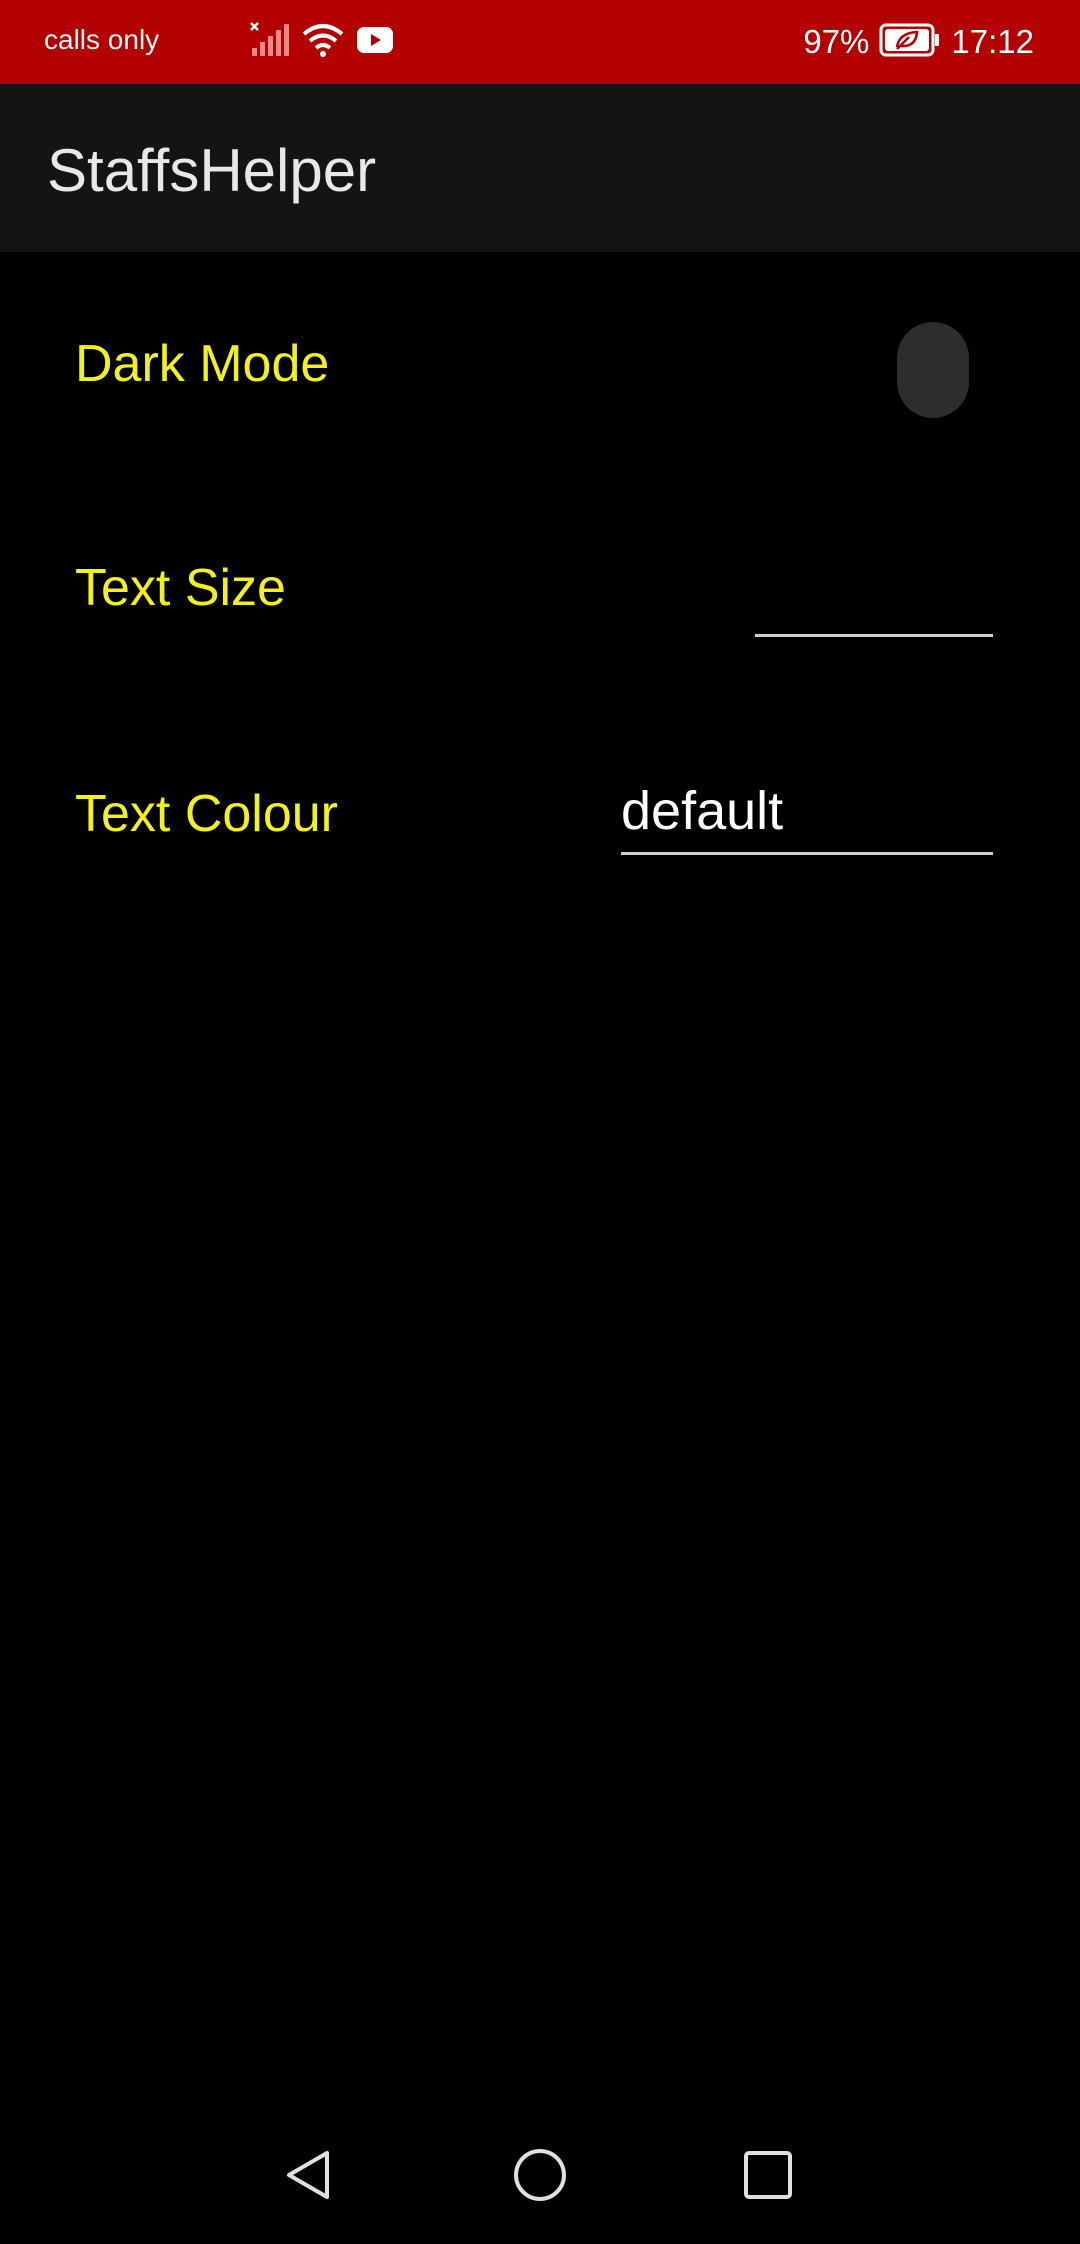 This screenshot has height=2244, width=1080. What do you see at coordinates (933, 370) in the screenshot?
I see `dark-mode-toggle` at bounding box center [933, 370].